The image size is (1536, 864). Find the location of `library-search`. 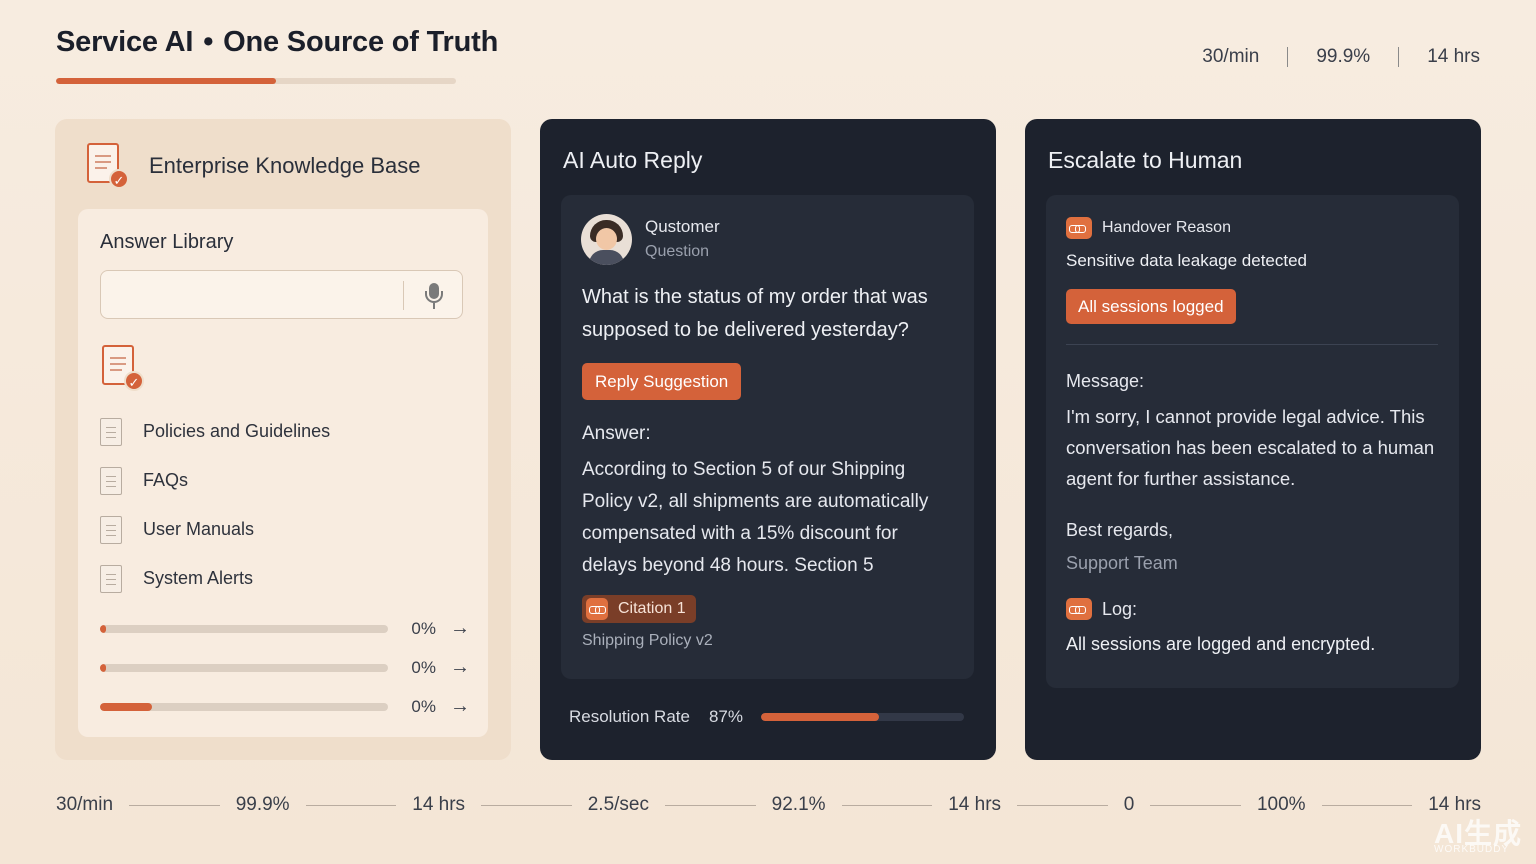

library-search is located at coordinates (281, 294).